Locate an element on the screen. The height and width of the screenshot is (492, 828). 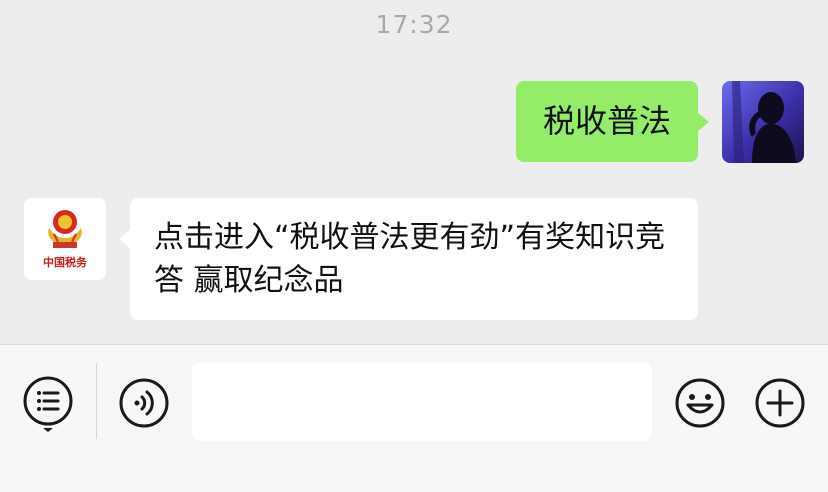
message-input is located at coordinates (422, 402).